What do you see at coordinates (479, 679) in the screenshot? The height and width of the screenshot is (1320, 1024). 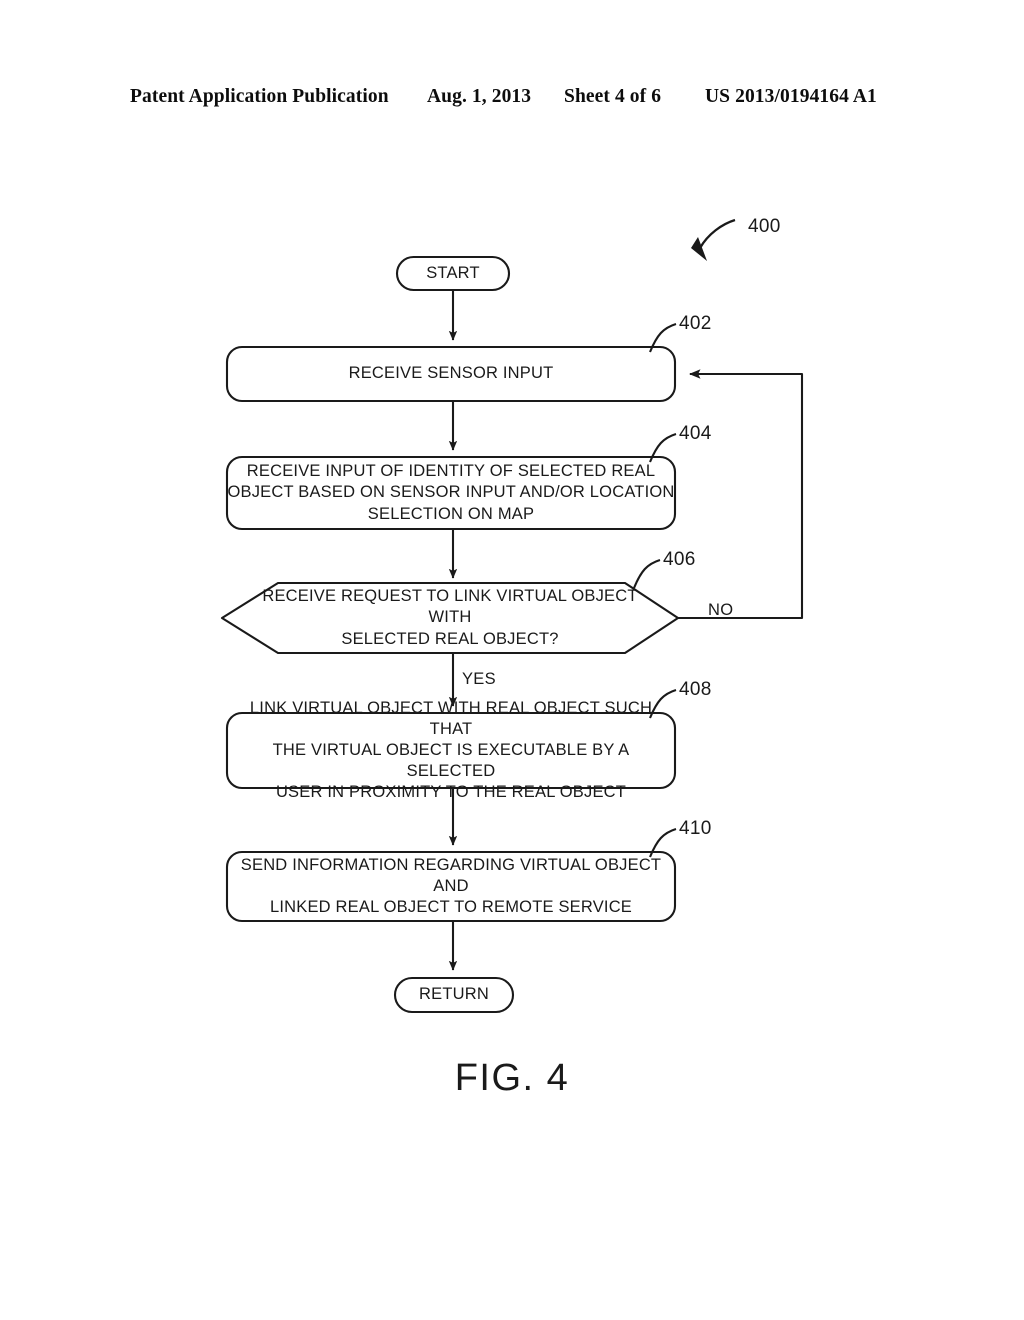 I see `branch-label-yes: YES` at bounding box center [479, 679].